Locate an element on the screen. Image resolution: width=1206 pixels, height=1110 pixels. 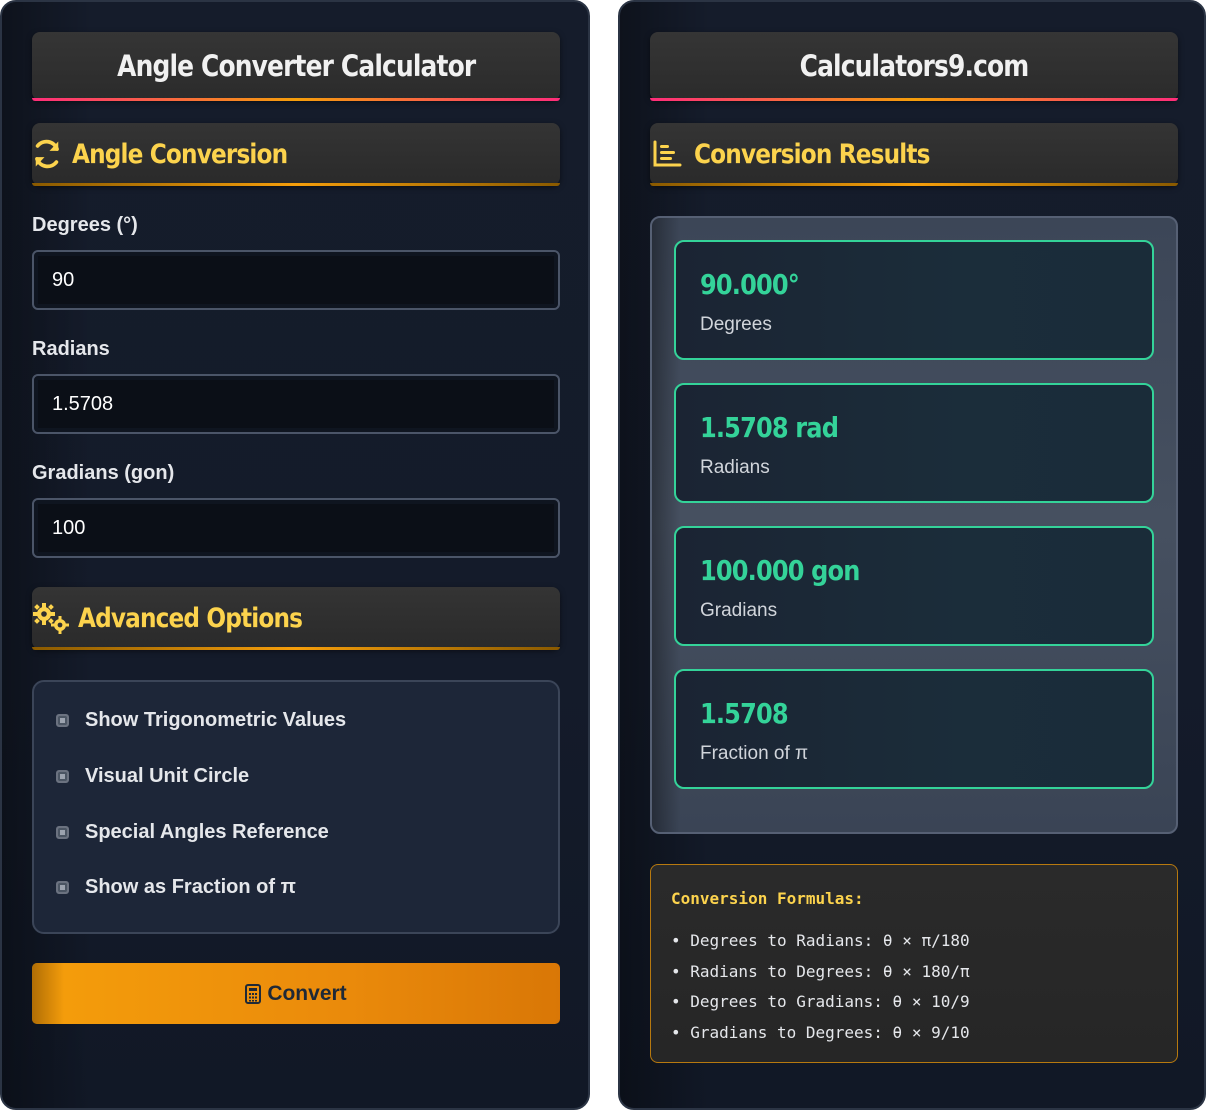
radians-input is located at coordinates (296, 404).